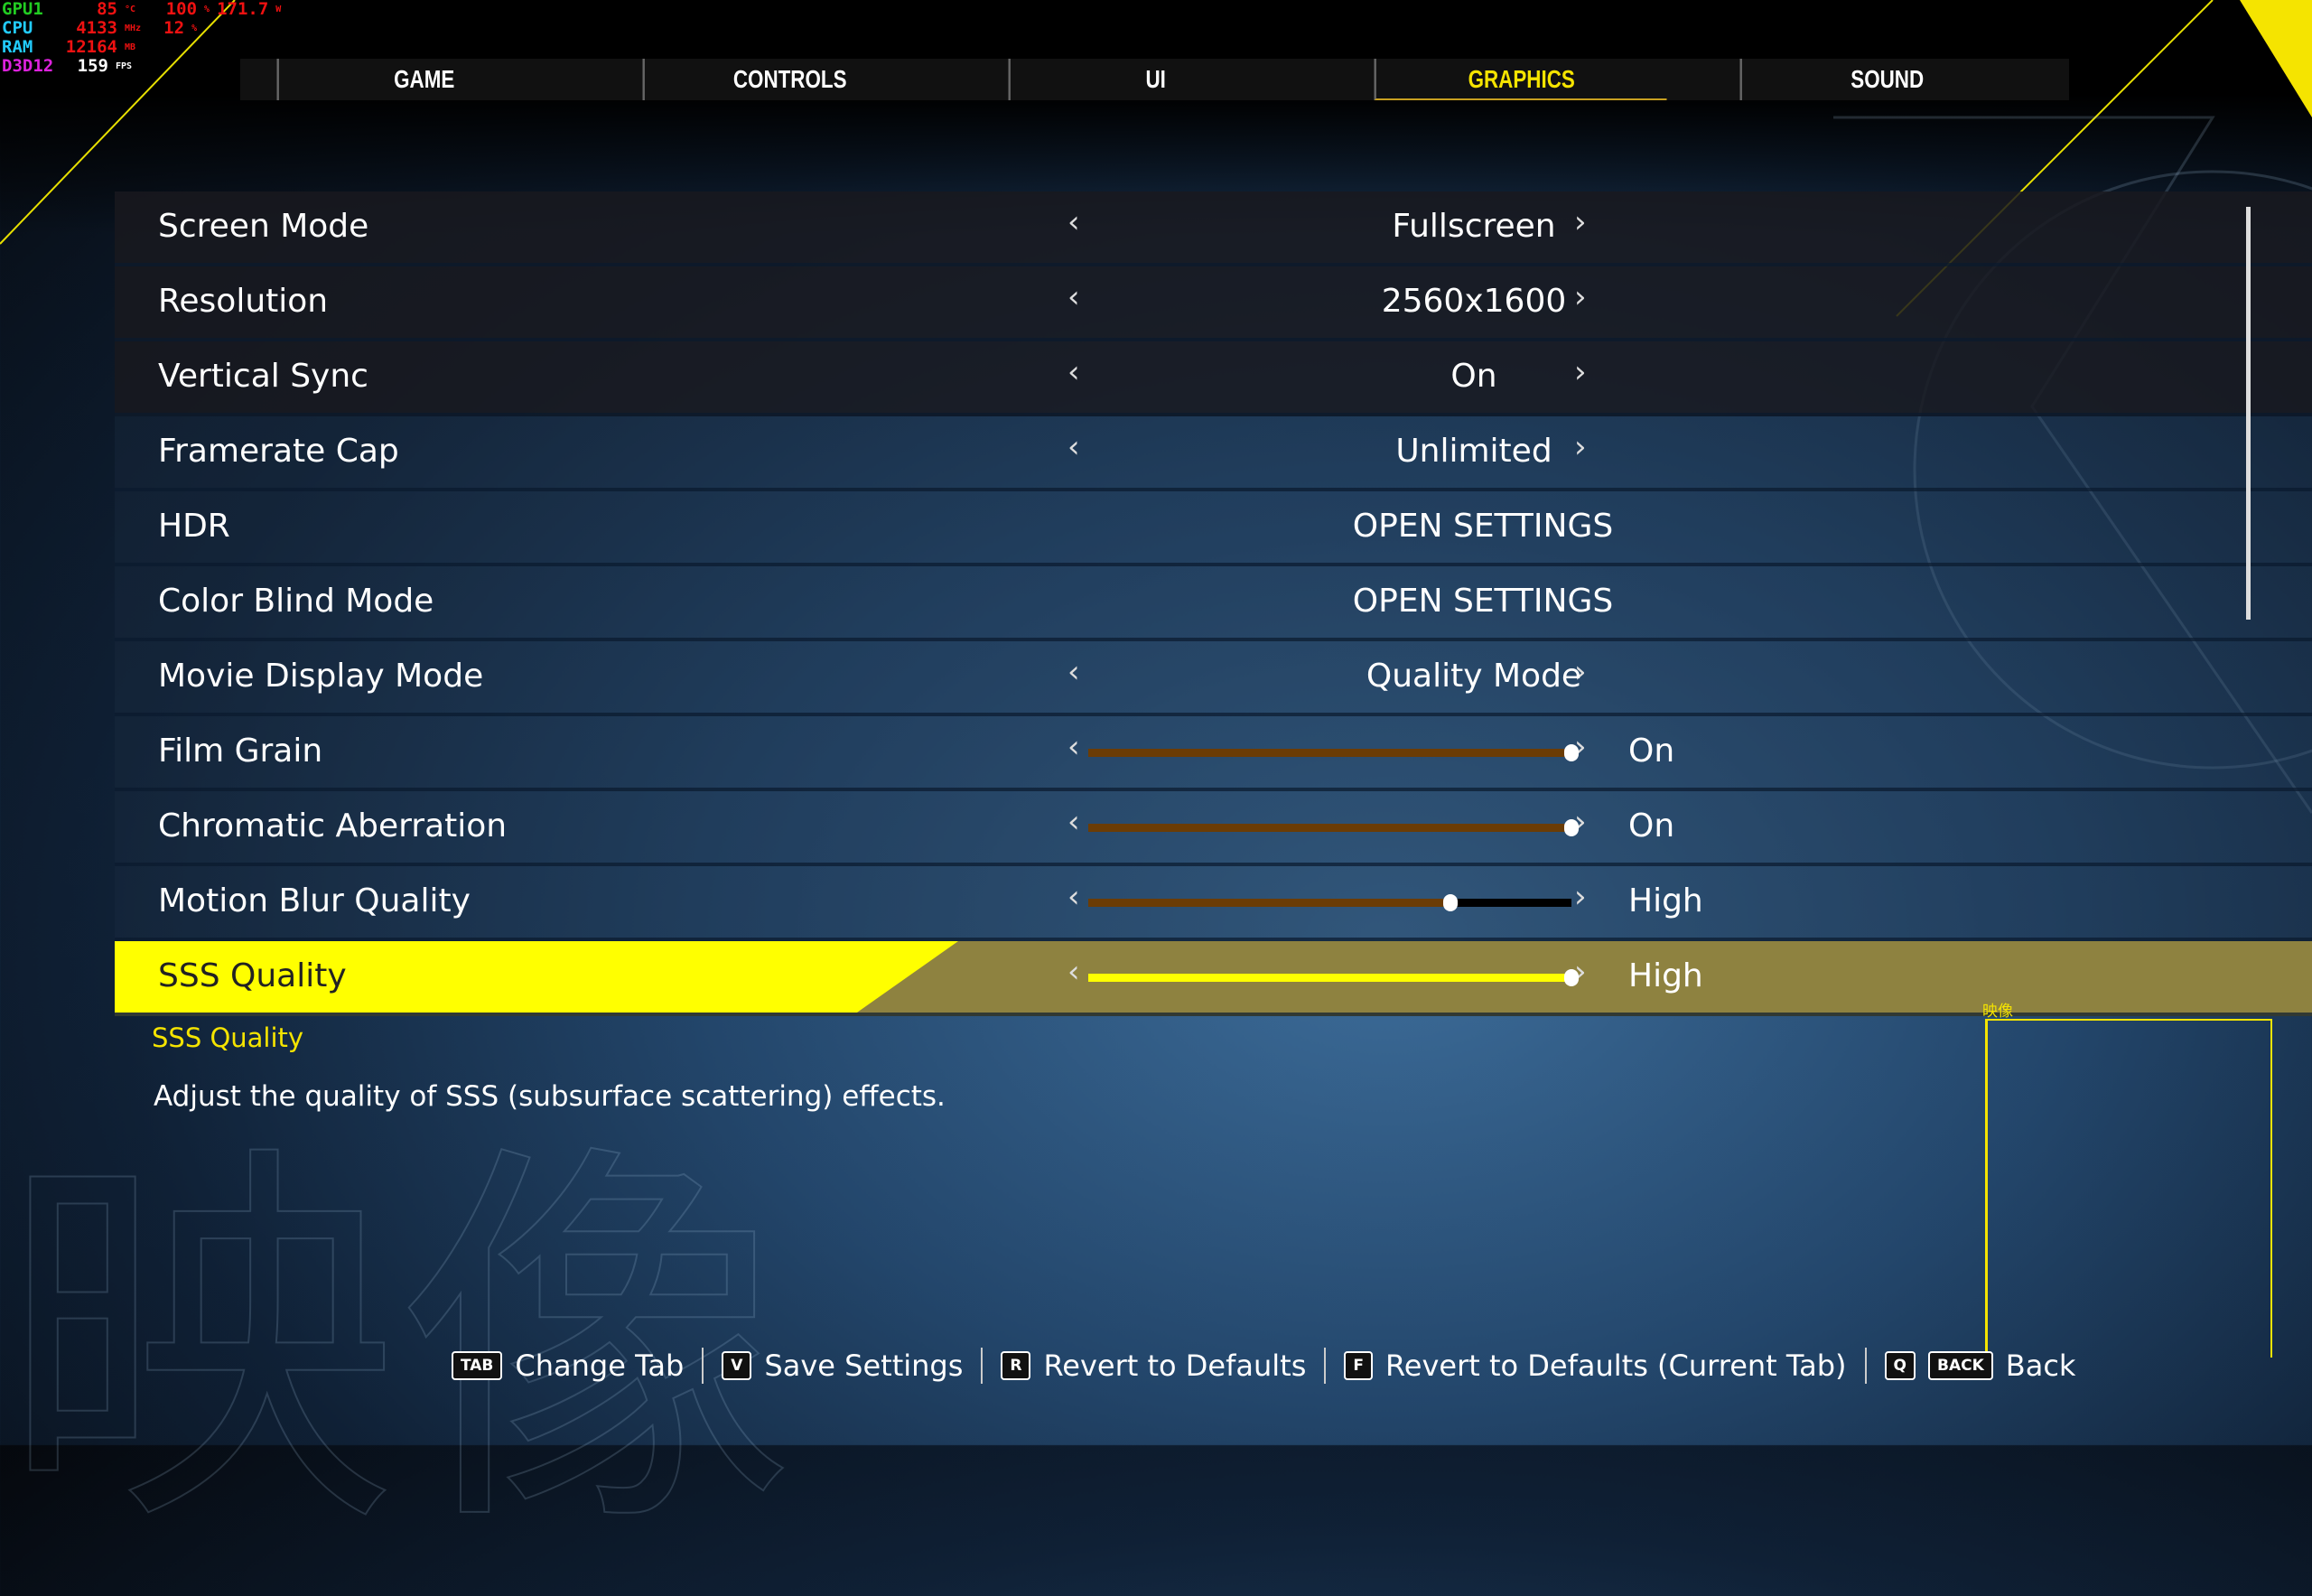  What do you see at coordinates (1213, 303) in the screenshot?
I see `setting-row: Resolution ‹ › 2560x1600` at bounding box center [1213, 303].